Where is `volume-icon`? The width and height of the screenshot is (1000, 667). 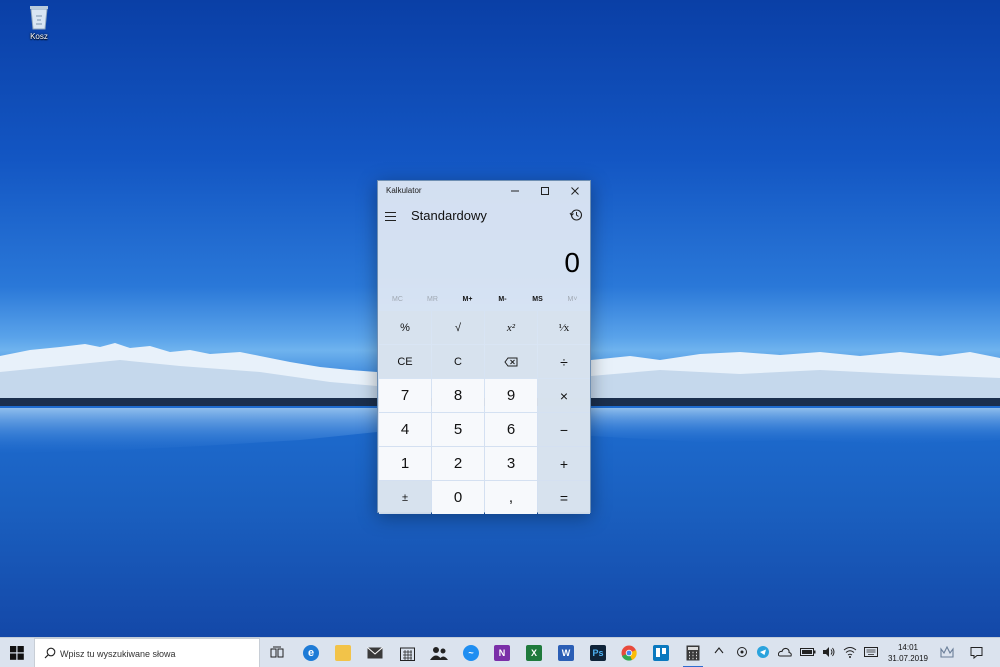
volume-icon is located at coordinates (829, 652).